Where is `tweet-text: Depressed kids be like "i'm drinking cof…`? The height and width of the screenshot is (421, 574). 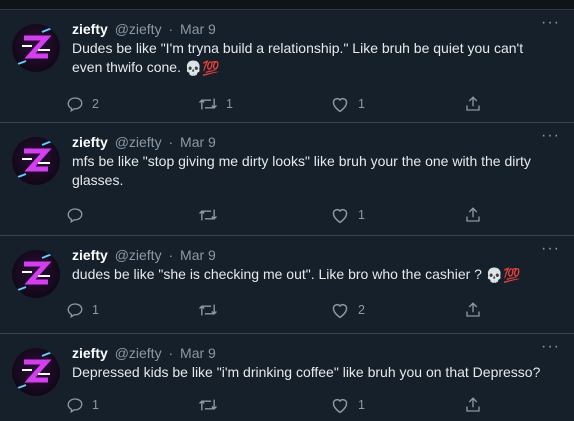
tweet-text: Depressed kids be like "i'm drinking cof… is located at coordinates (306, 372).